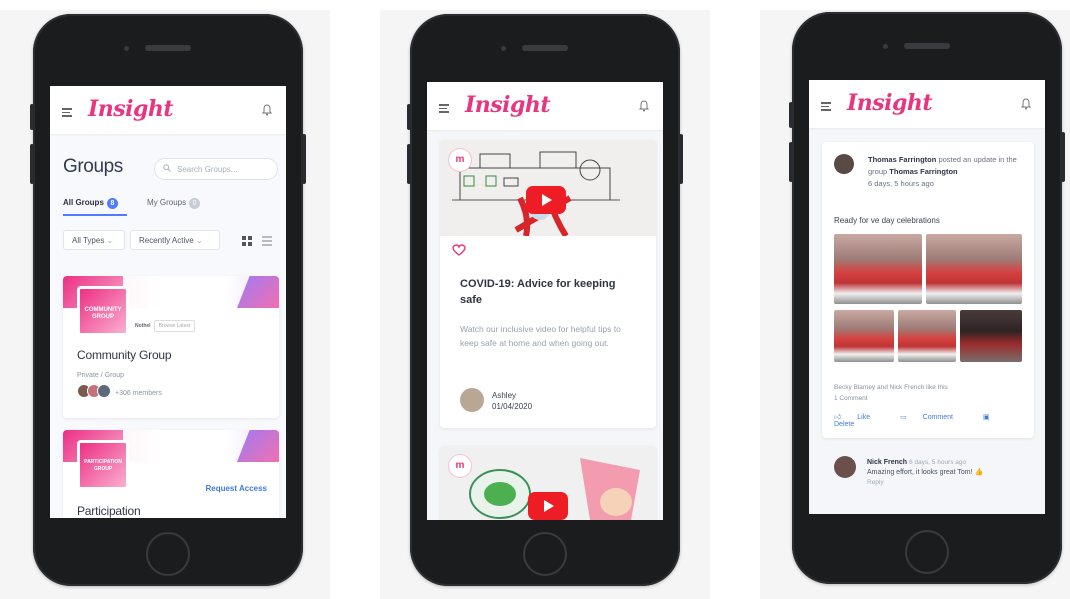  Describe the element at coordinates (267, 241) in the screenshot. I see `list-view-icon` at that location.